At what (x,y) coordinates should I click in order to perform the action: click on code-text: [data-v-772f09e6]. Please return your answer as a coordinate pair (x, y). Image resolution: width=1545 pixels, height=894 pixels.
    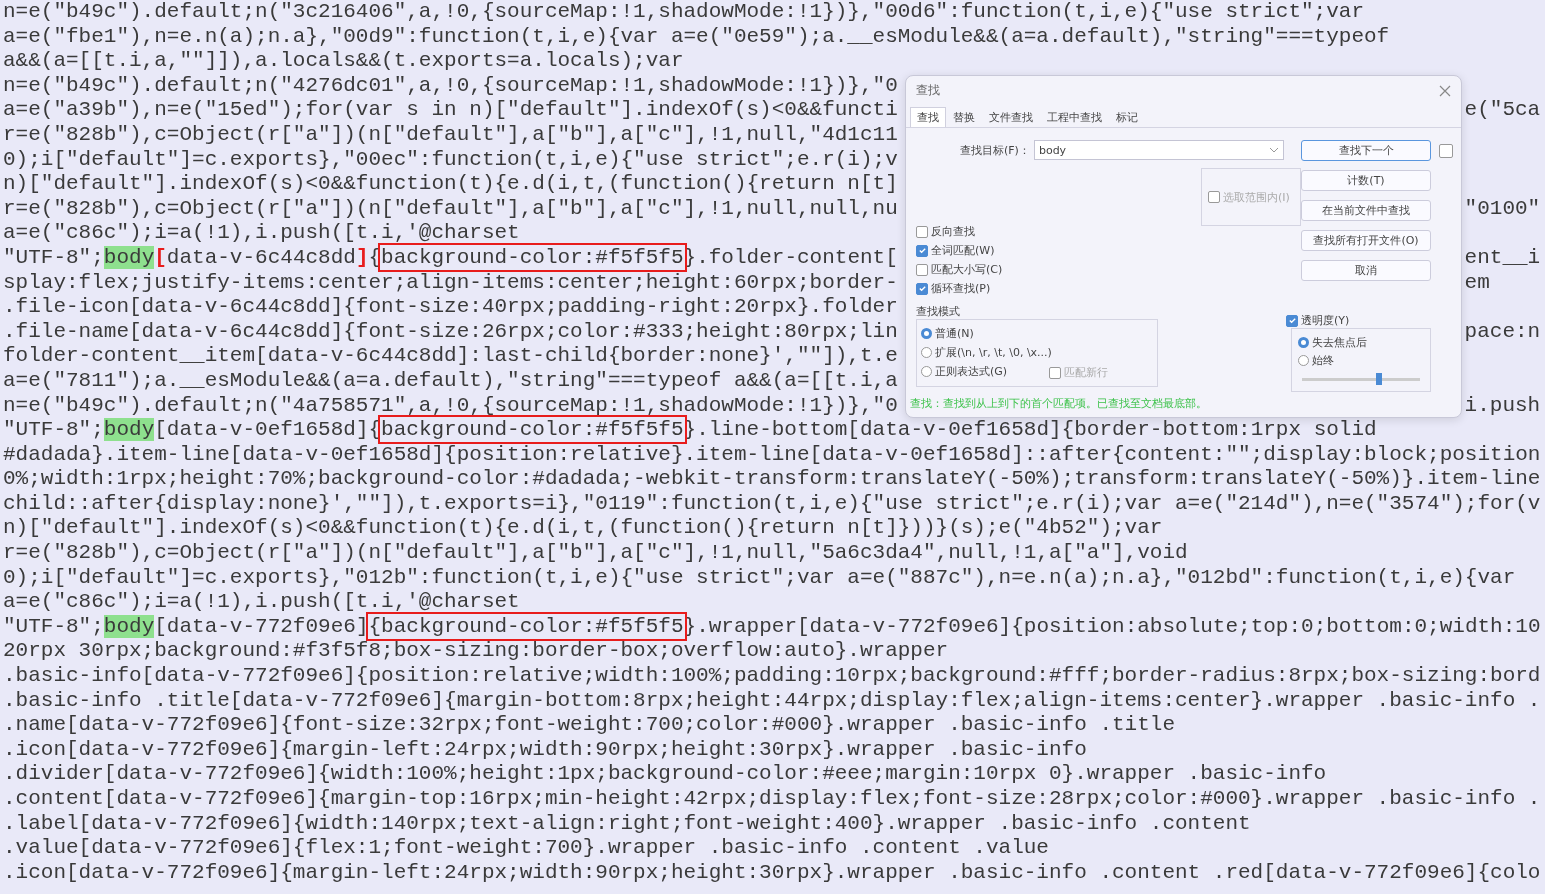
    Looking at the image, I should click on (261, 626).